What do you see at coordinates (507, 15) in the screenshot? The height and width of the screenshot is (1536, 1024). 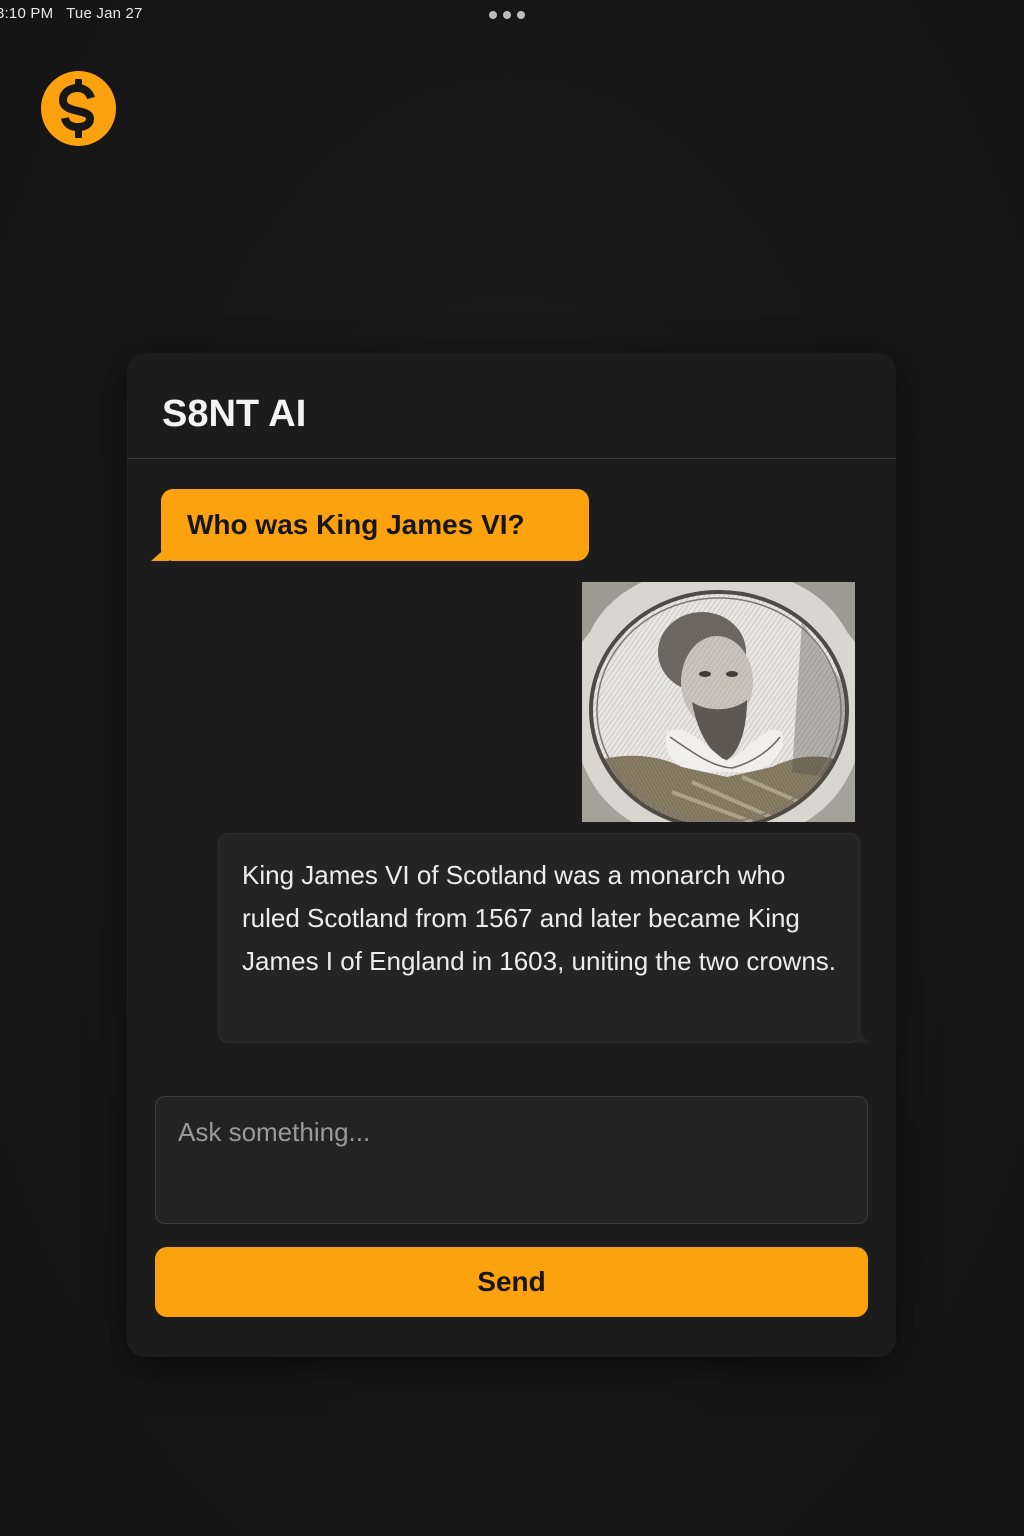 I see `ellipsis-icon` at bounding box center [507, 15].